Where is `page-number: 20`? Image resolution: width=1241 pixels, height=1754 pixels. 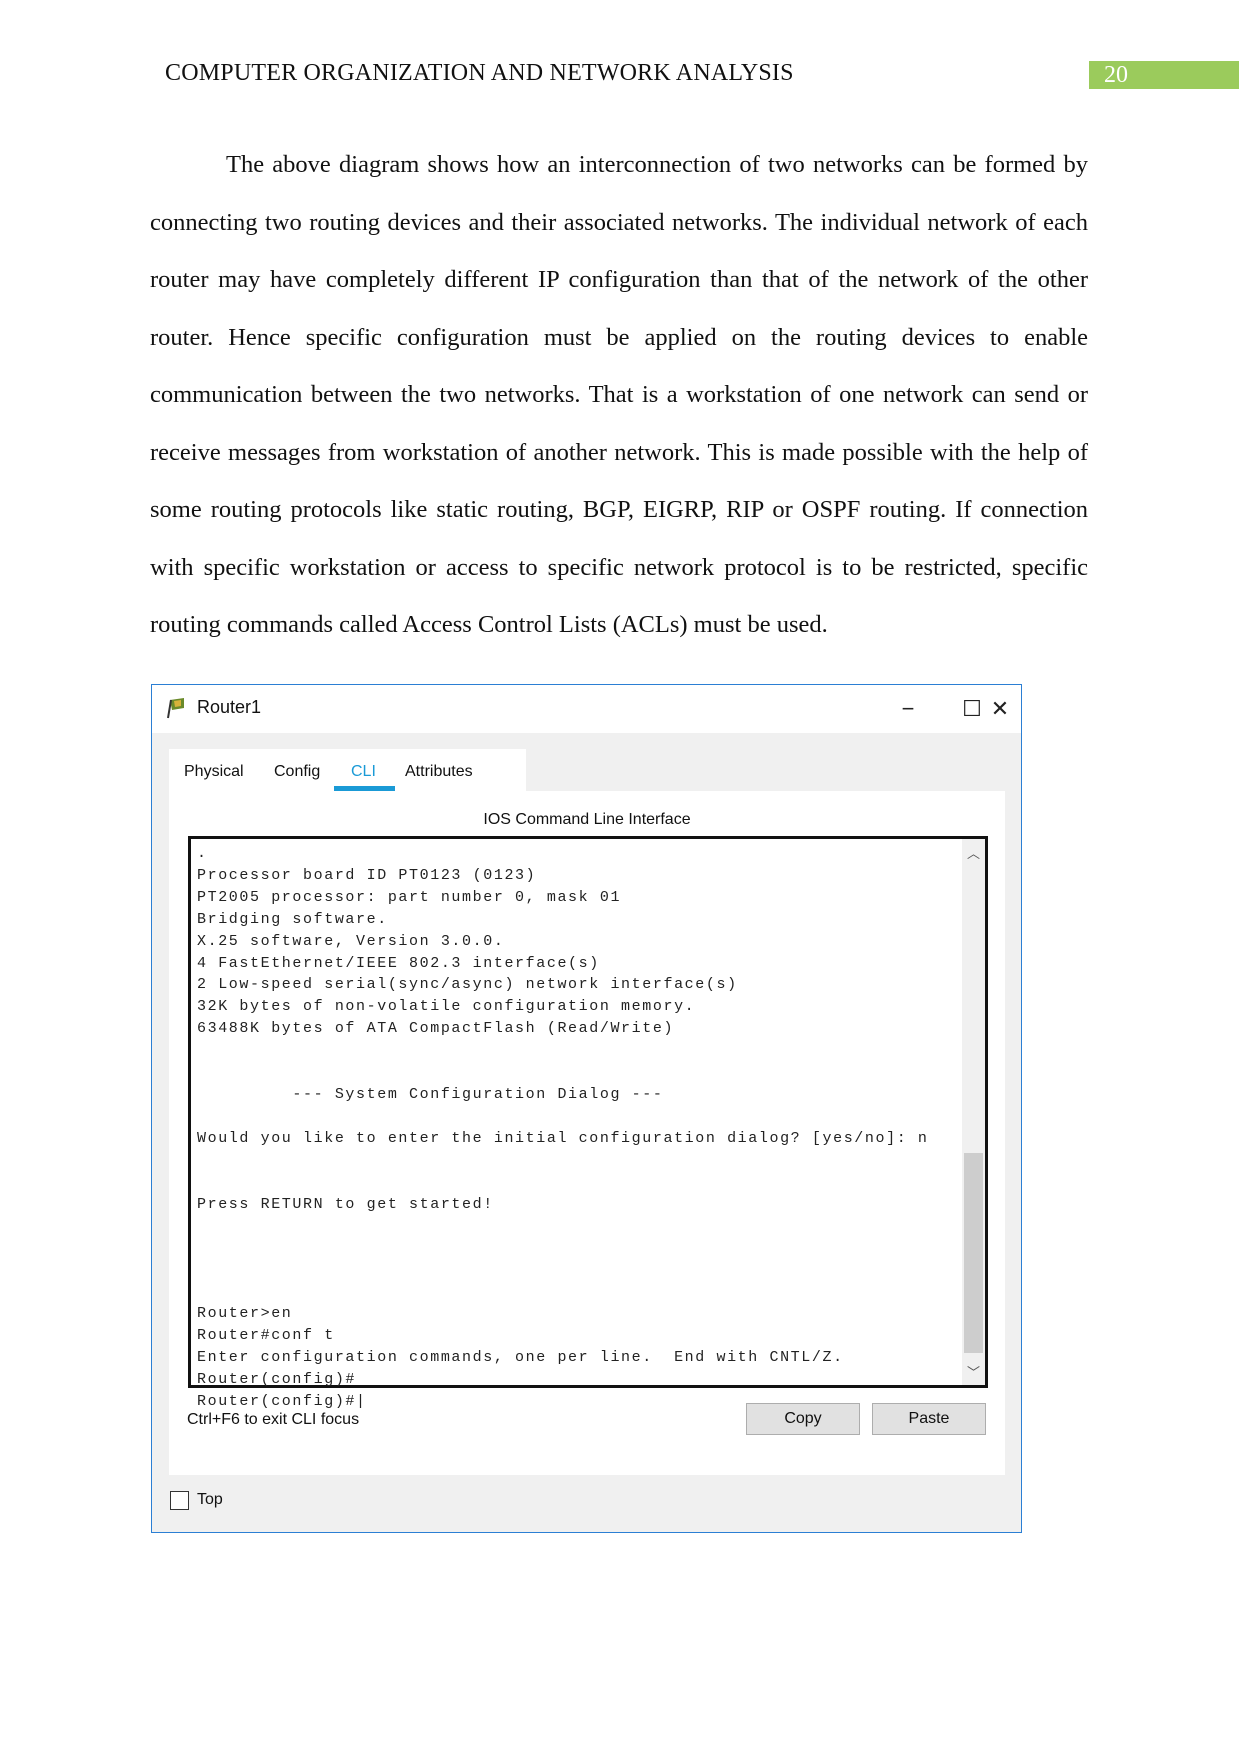
page-number: 20 is located at coordinates (1164, 75).